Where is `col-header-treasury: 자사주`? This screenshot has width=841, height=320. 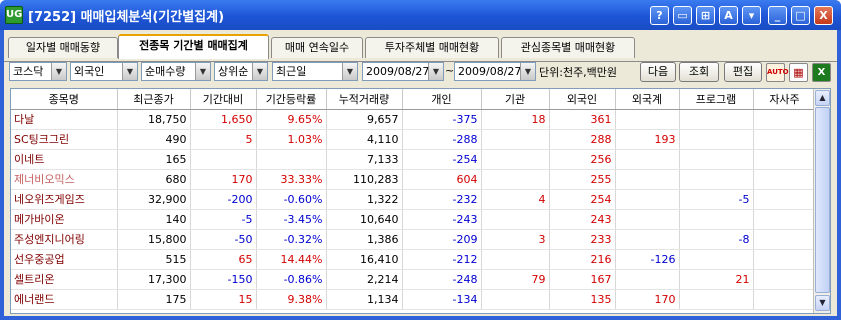 col-header-treasury: 자사주 is located at coordinates (785, 99).